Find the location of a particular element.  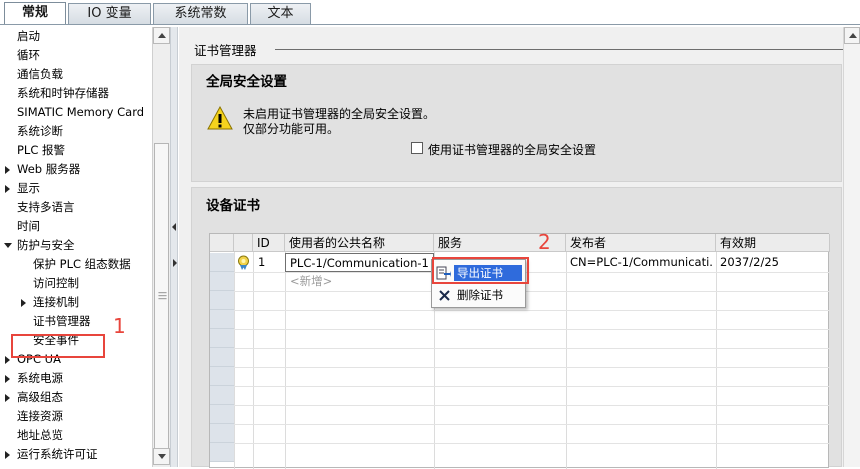

tree-item-memory-card: SIMATIC Memory Card is located at coordinates (80, 112).